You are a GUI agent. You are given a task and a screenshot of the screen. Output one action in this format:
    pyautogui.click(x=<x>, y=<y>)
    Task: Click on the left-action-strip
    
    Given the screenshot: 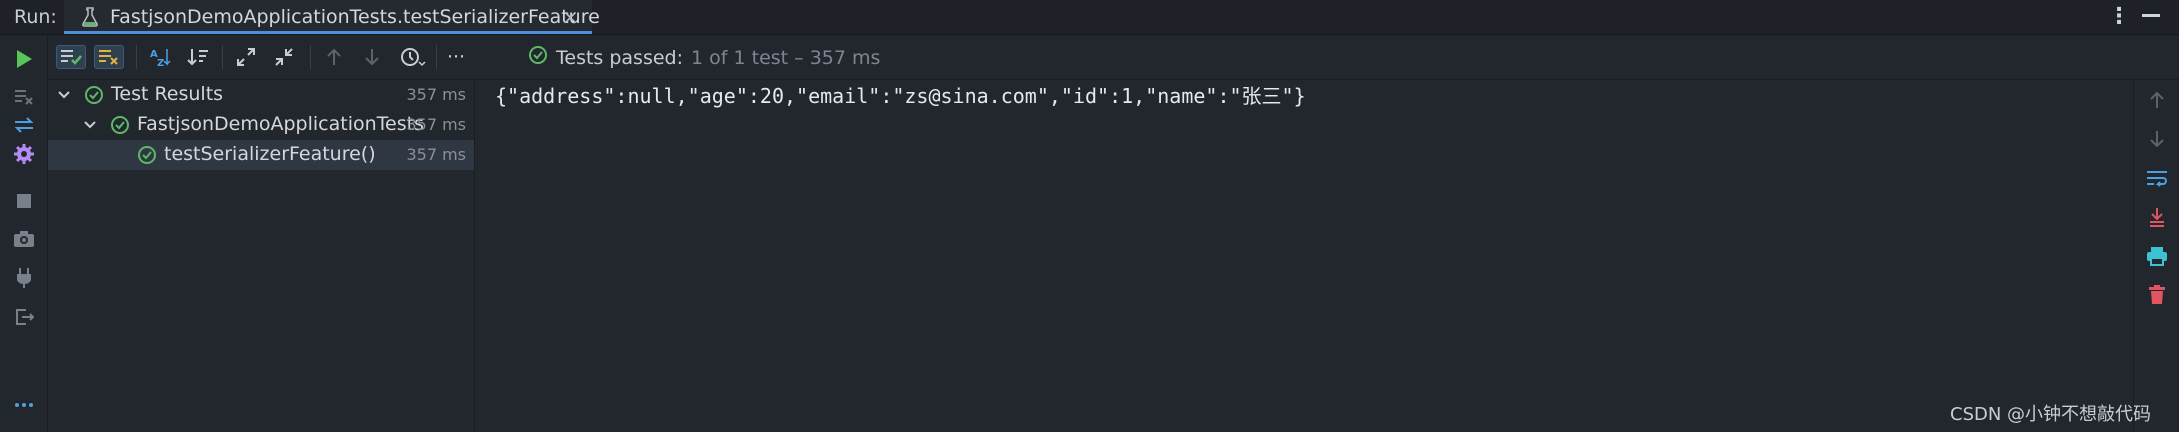 What is the action you would take?
    pyautogui.click(x=24, y=233)
    